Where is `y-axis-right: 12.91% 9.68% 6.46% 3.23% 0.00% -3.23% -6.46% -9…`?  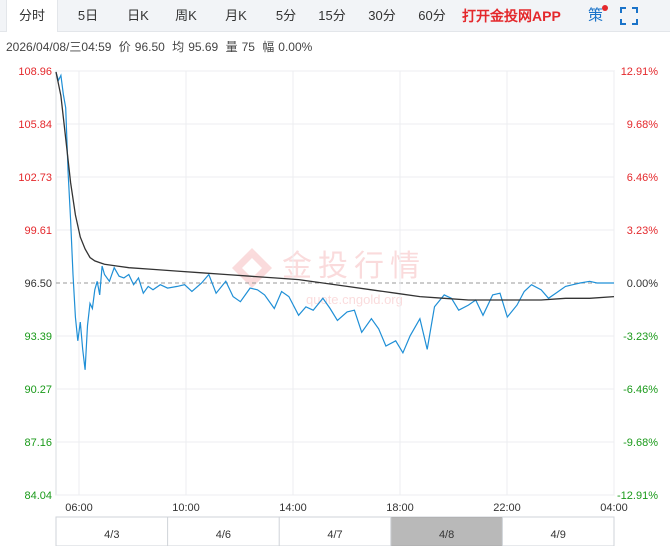 y-axis-right: 12.91% 9.68% 6.46% 3.23% 0.00% -3.23% -6.46% -9… is located at coordinates (637, 284).